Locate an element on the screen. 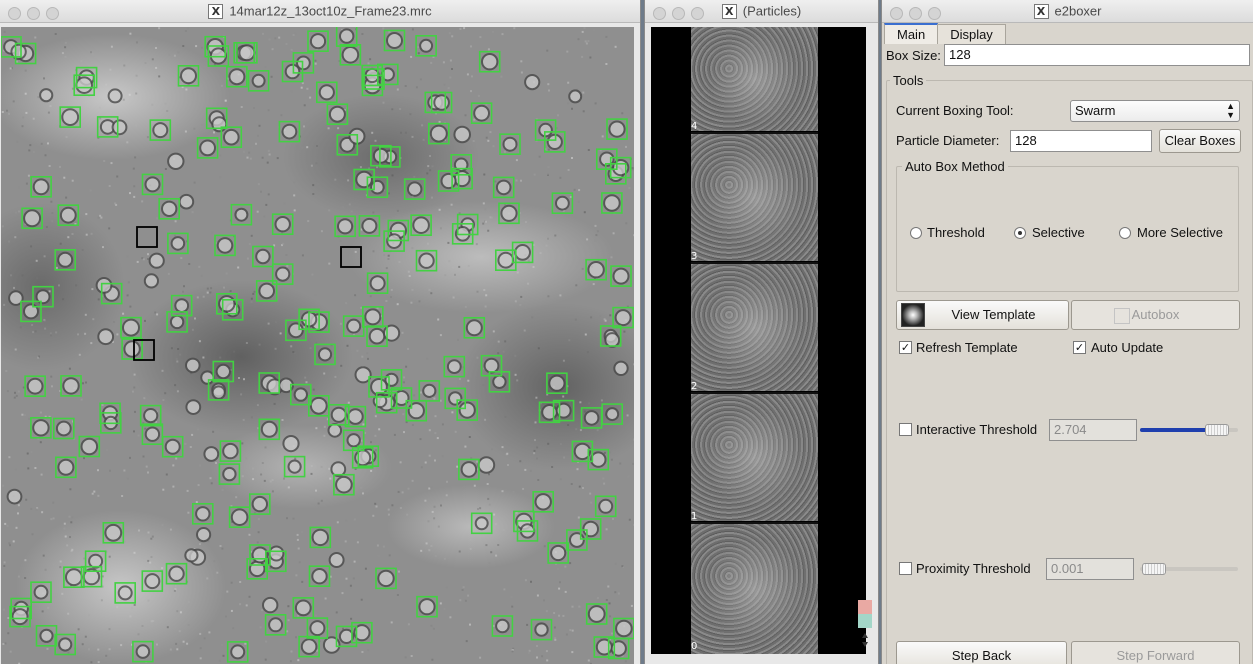  proximity-threshold-checkbox is located at coordinates (905, 568).